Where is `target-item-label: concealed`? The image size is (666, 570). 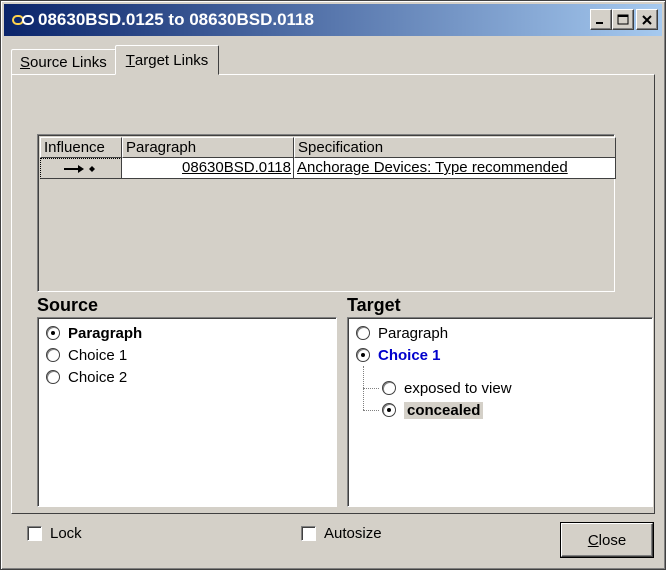 target-item-label: concealed is located at coordinates (444, 410).